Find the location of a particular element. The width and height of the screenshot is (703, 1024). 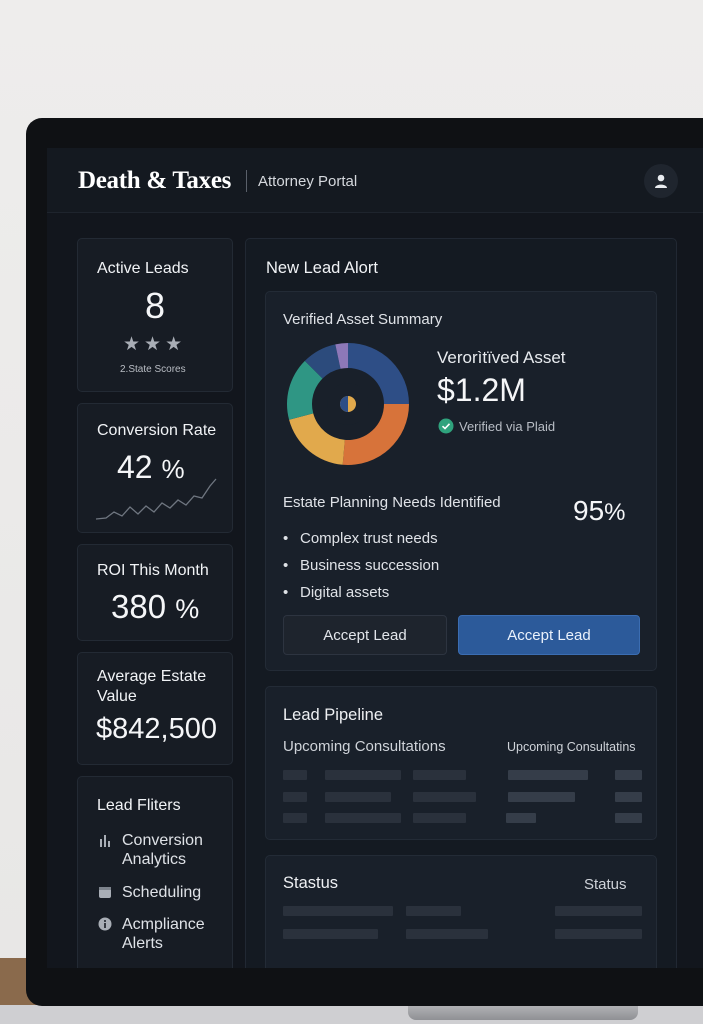

asset-donut-chart is located at coordinates (348, 404).